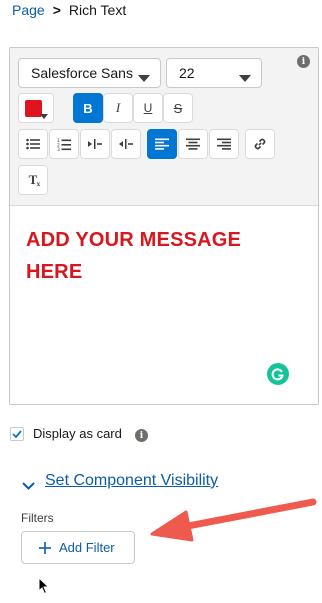 The height and width of the screenshot is (603, 322). I want to click on bulleted-list-icon, so click(33, 144).